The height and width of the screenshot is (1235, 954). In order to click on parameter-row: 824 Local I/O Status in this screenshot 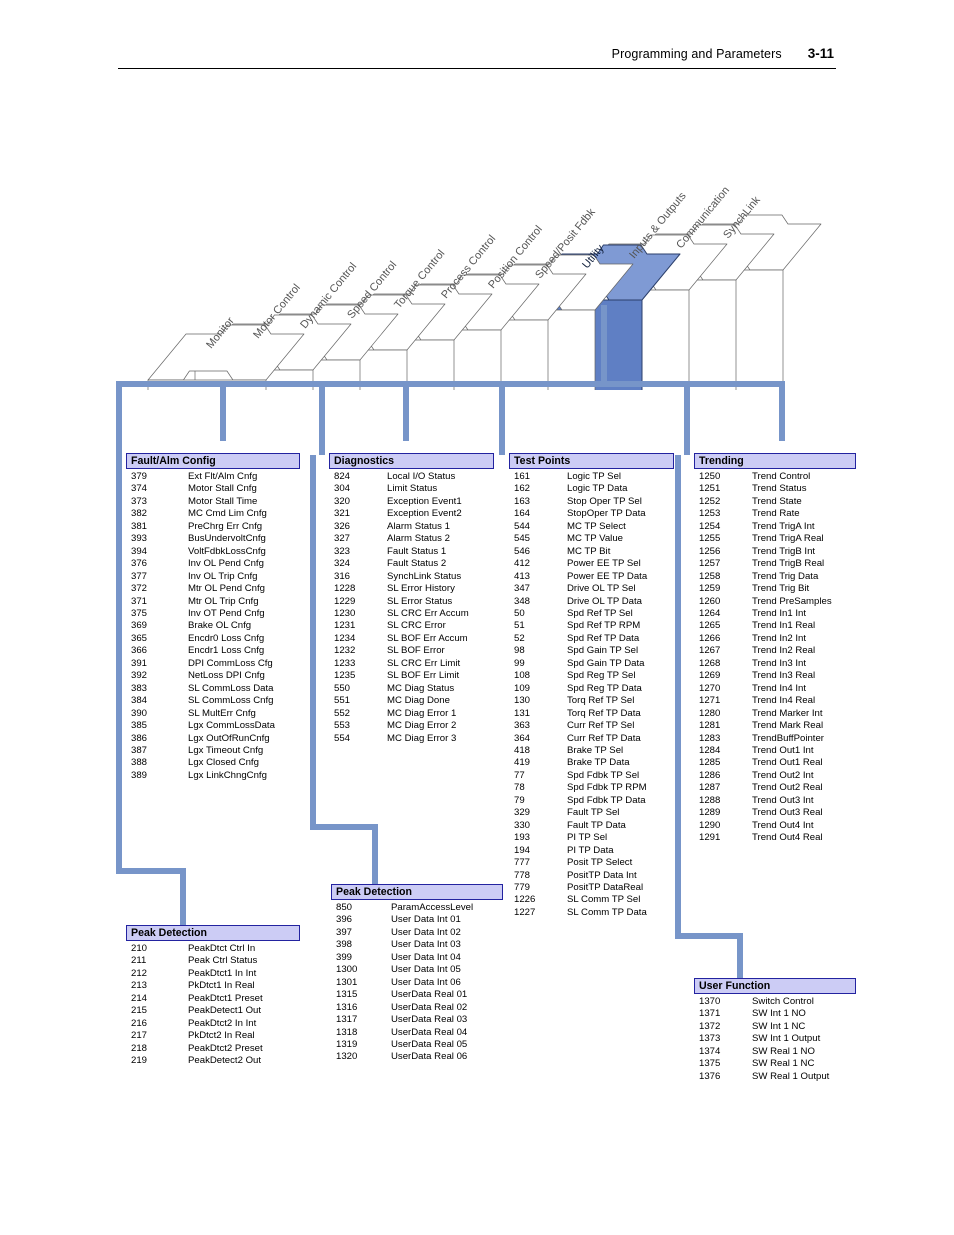, I will do `click(411, 477)`.